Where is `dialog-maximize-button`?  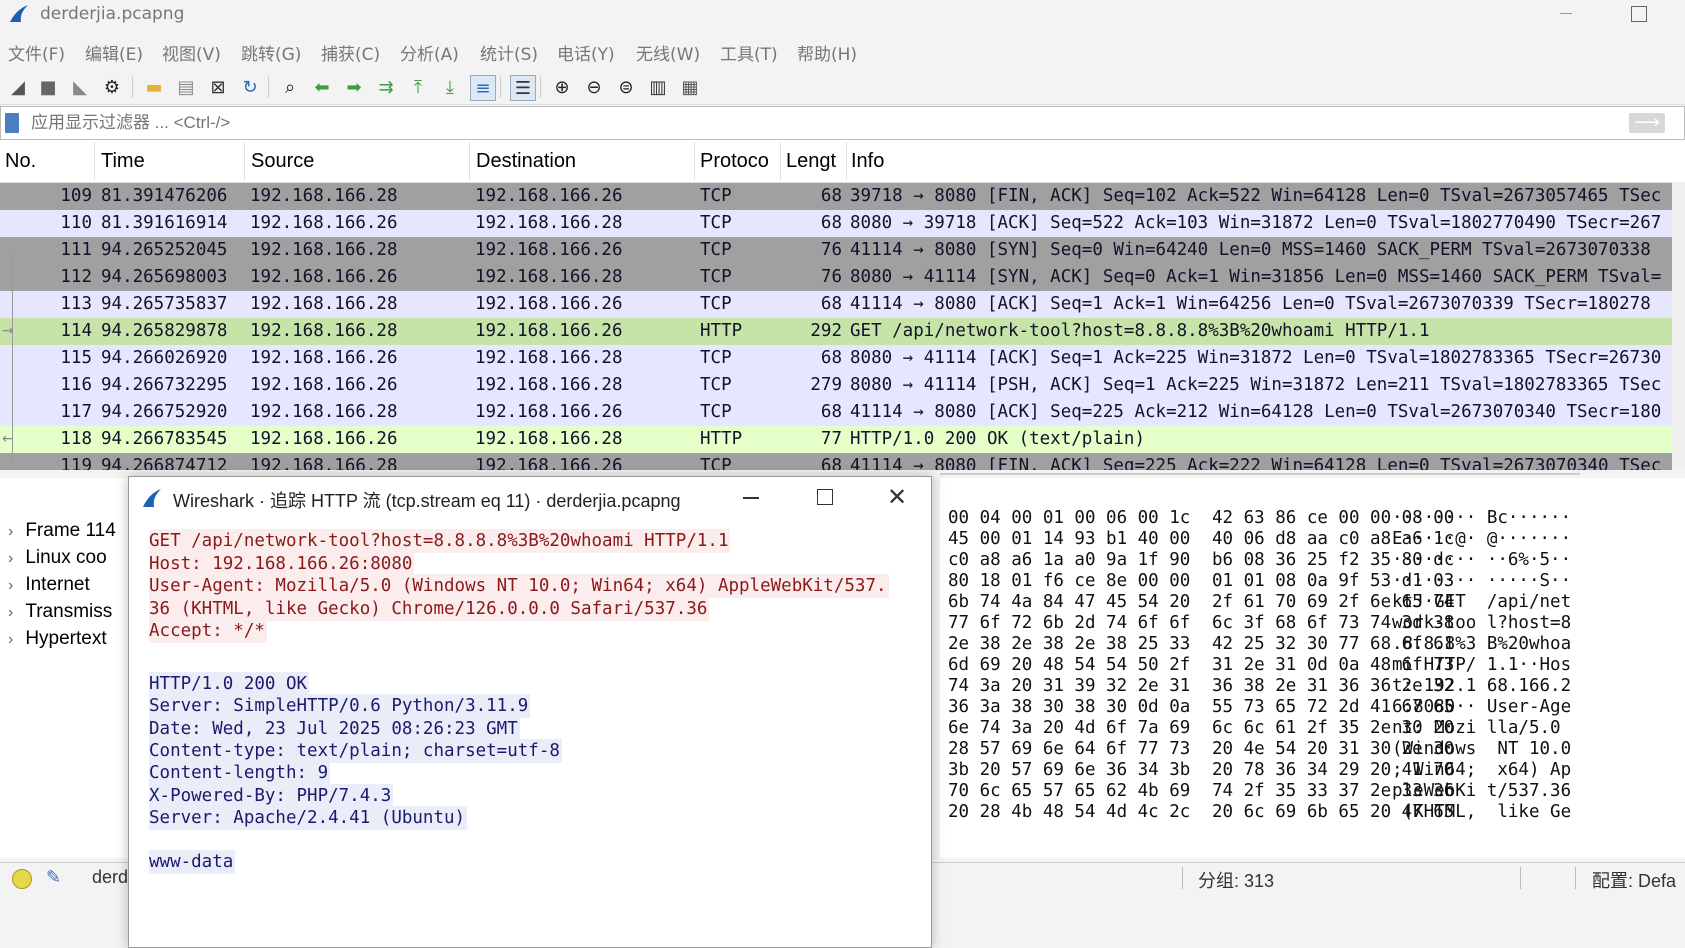 dialog-maximize-button is located at coordinates (825, 497).